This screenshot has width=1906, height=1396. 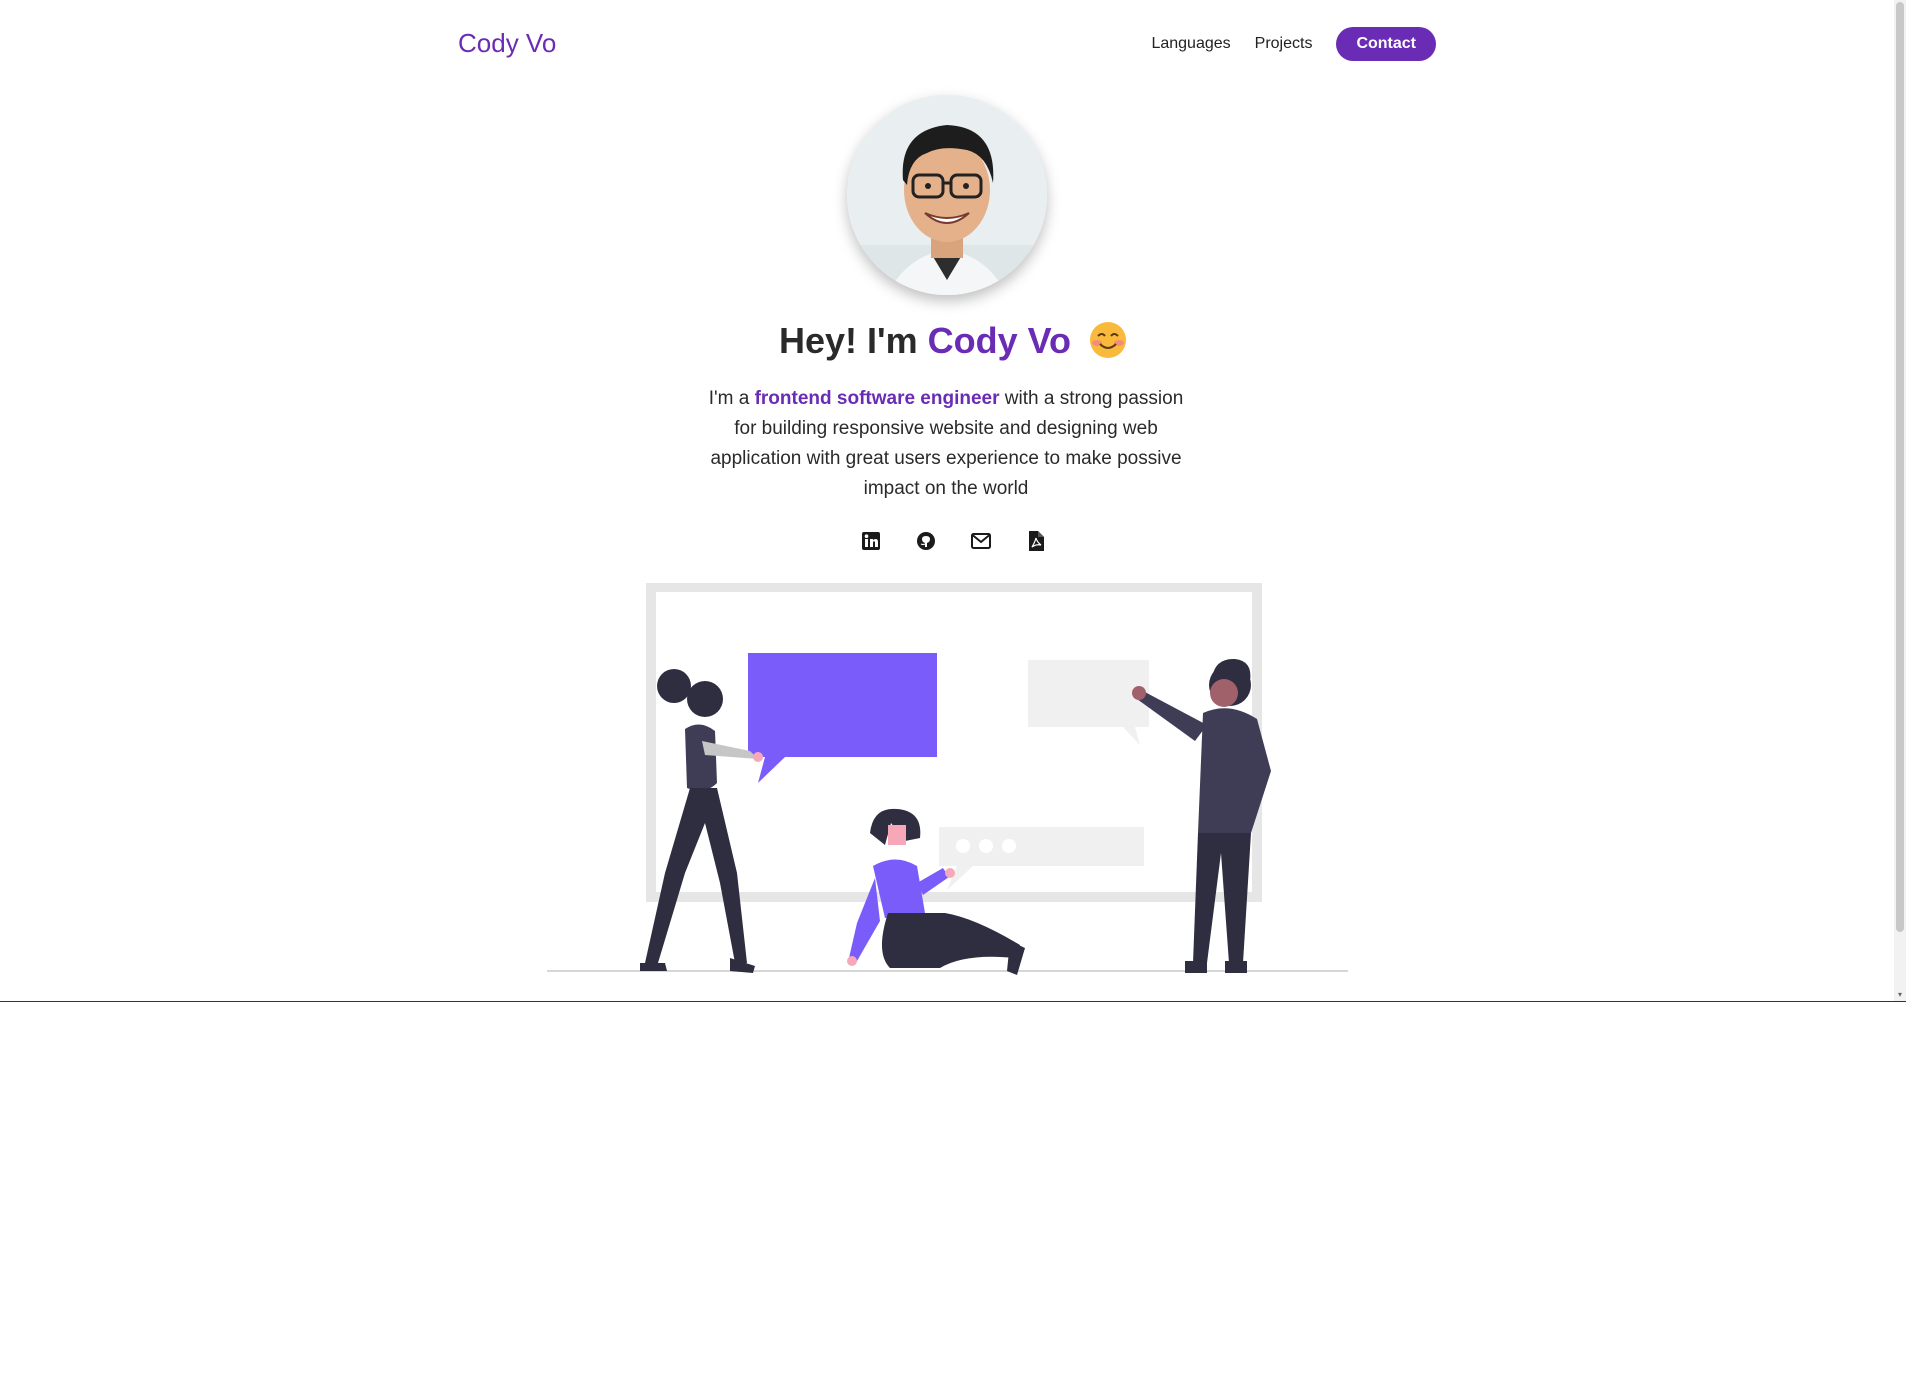 I want to click on nav-links: Languages Projects Contact, so click(x=1281, y=44).